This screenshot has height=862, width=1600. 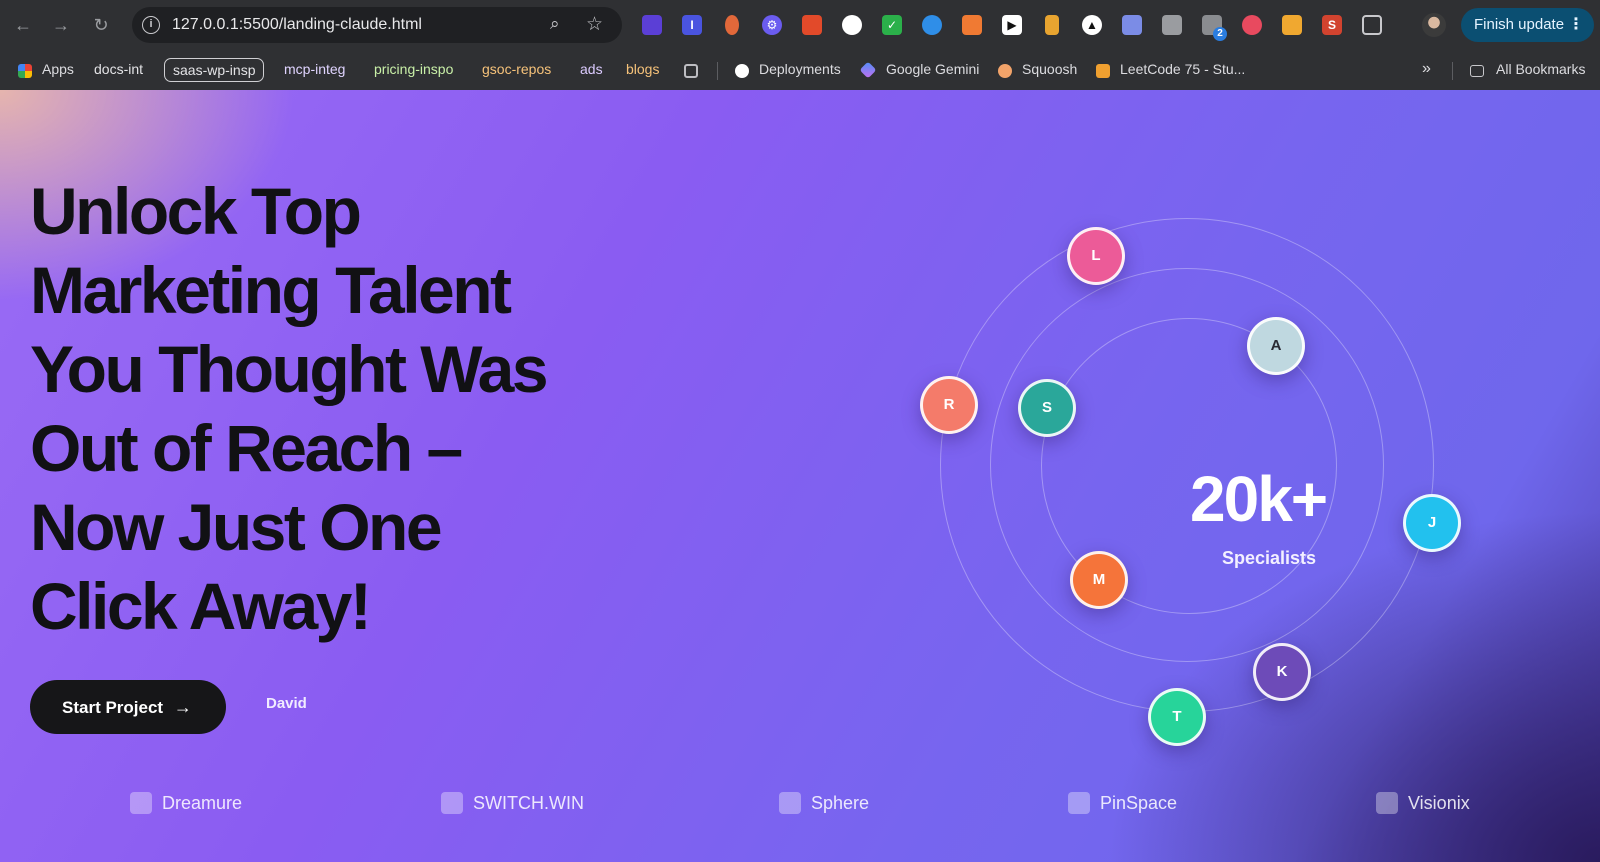 What do you see at coordinates (1049, 70) in the screenshot?
I see `bookmark-squoosh: Squoosh` at bounding box center [1049, 70].